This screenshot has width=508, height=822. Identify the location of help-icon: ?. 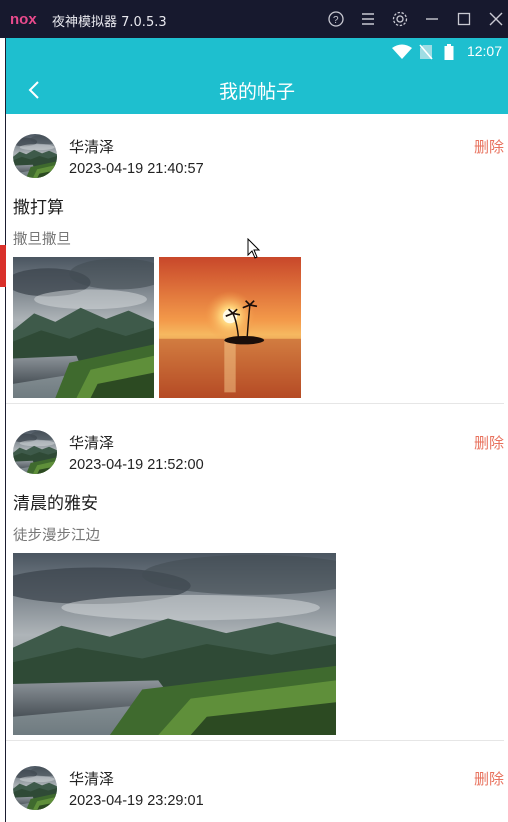
(336, 19).